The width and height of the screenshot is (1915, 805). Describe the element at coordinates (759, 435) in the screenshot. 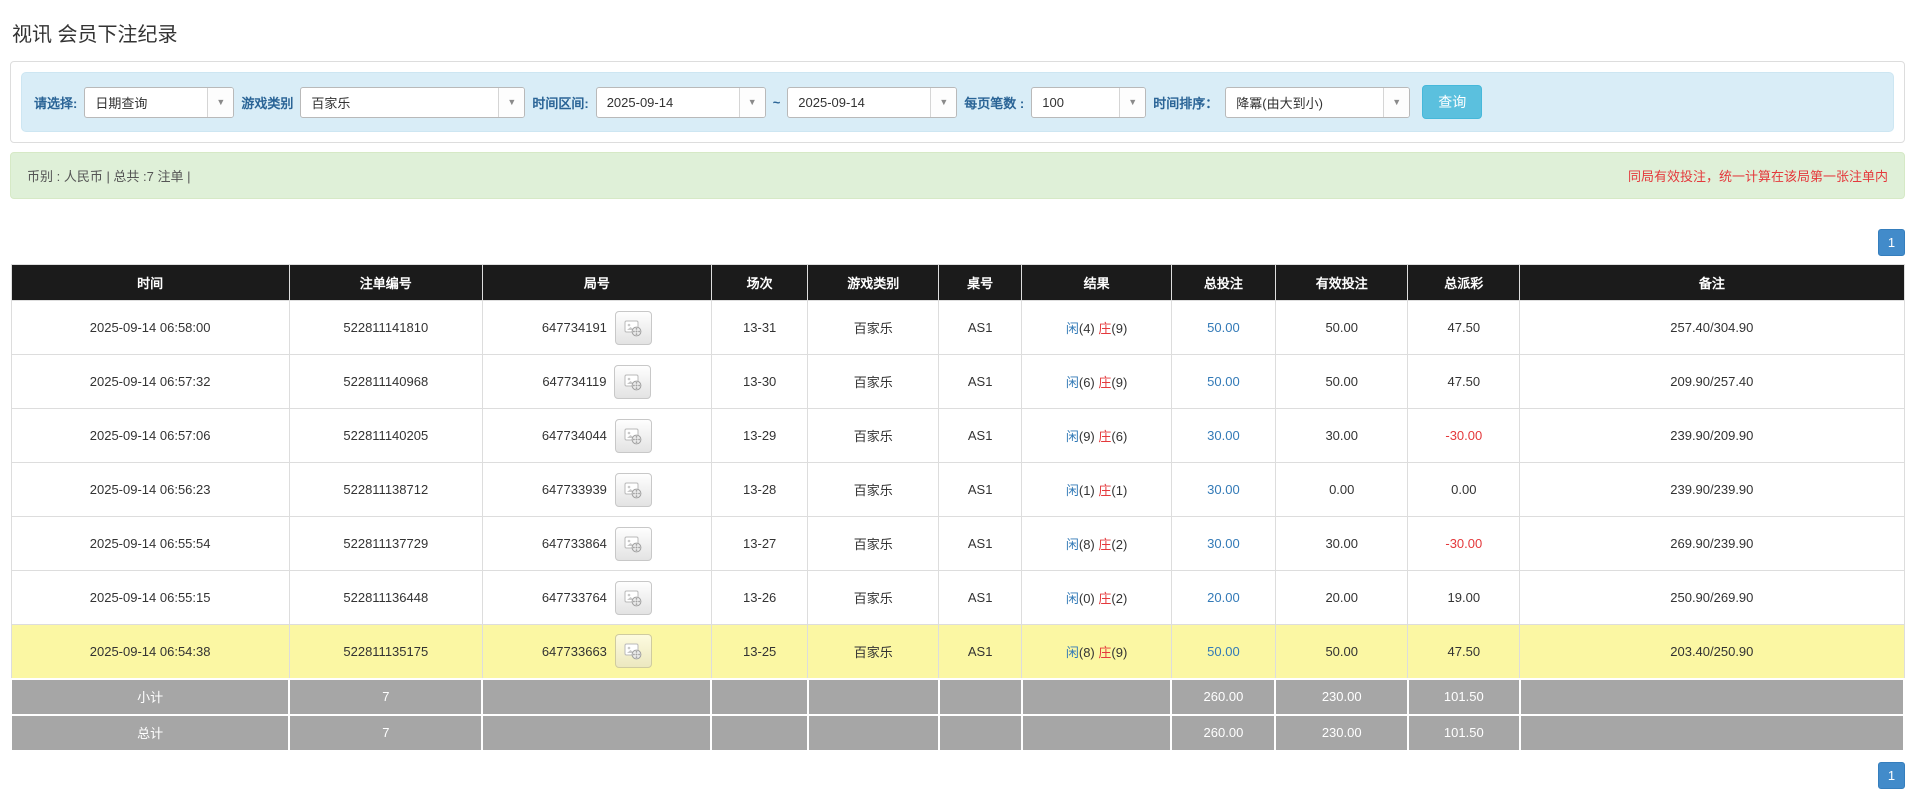

I see `cell-session: 13-29` at that location.